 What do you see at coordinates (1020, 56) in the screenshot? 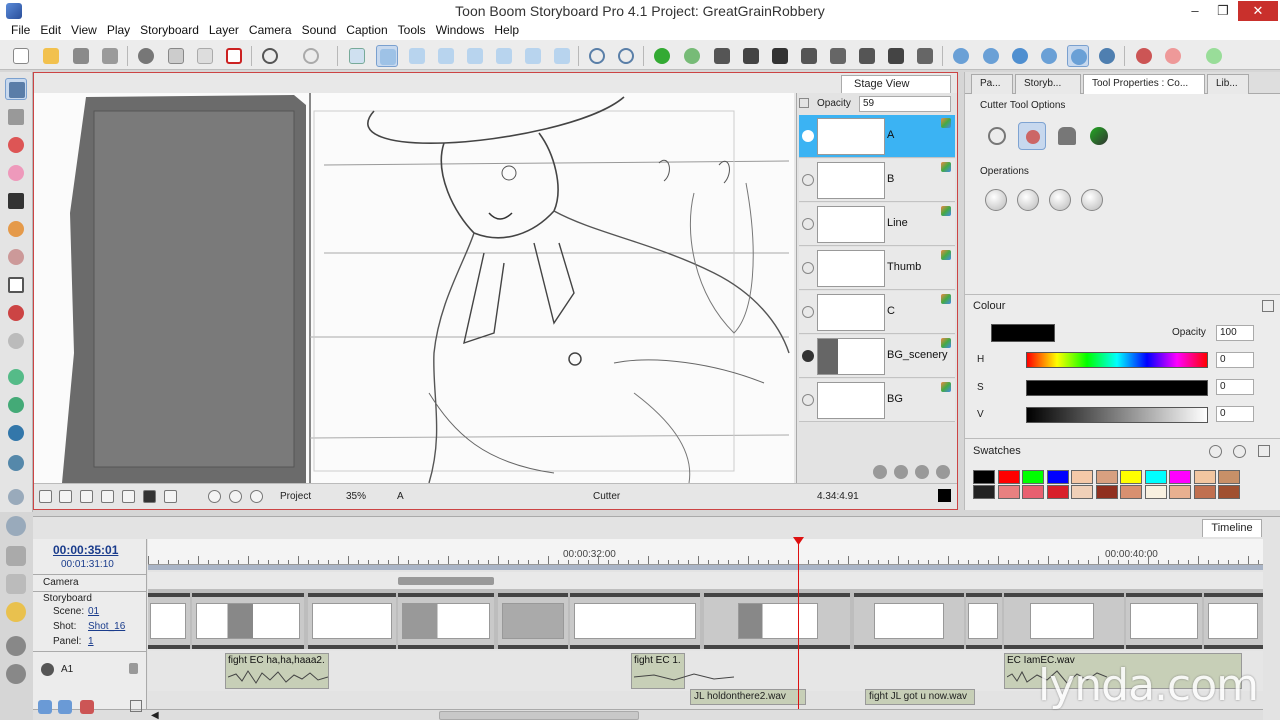
I see `play-icon` at bounding box center [1020, 56].